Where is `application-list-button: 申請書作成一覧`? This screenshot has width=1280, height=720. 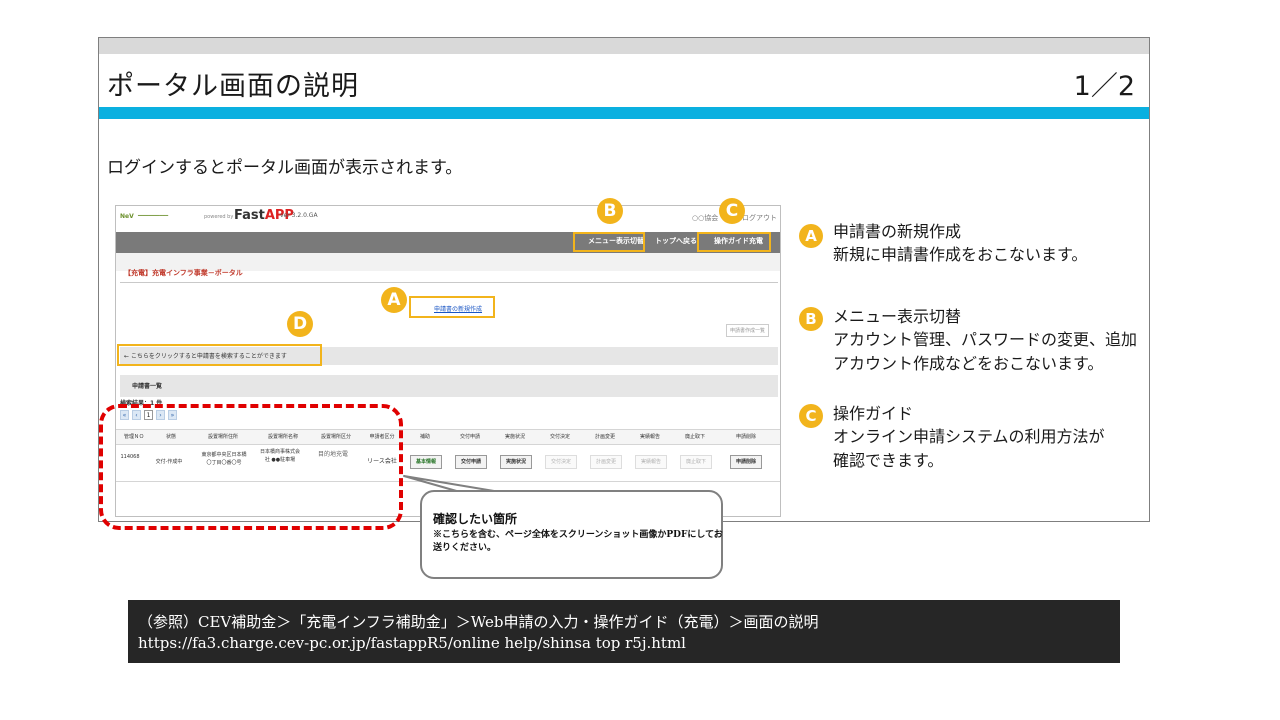 application-list-button: 申請書作成一覧 is located at coordinates (748, 330).